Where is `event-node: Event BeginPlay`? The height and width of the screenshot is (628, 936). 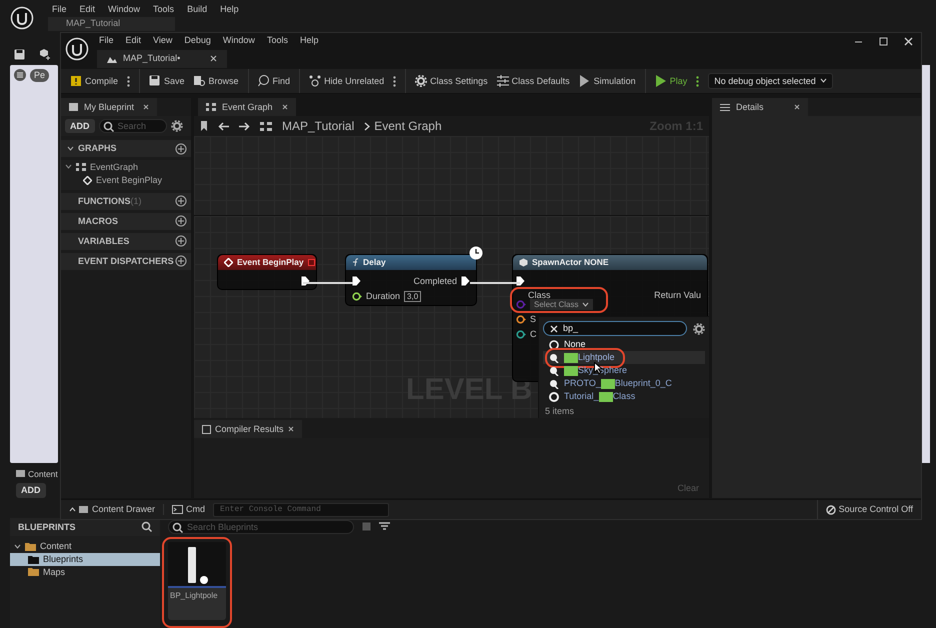 event-node: Event BeginPlay is located at coordinates (267, 272).